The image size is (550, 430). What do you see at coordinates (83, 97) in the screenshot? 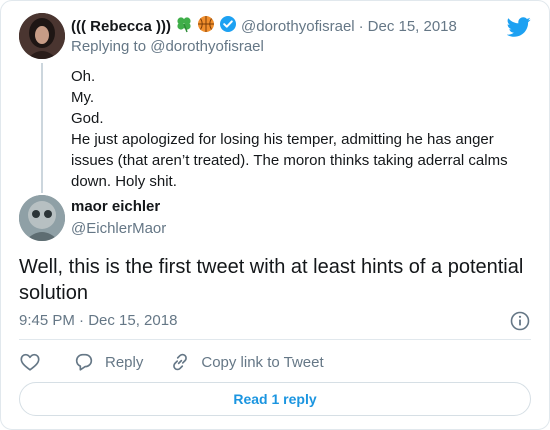
I see `parent-text-line: My.` at bounding box center [83, 97].